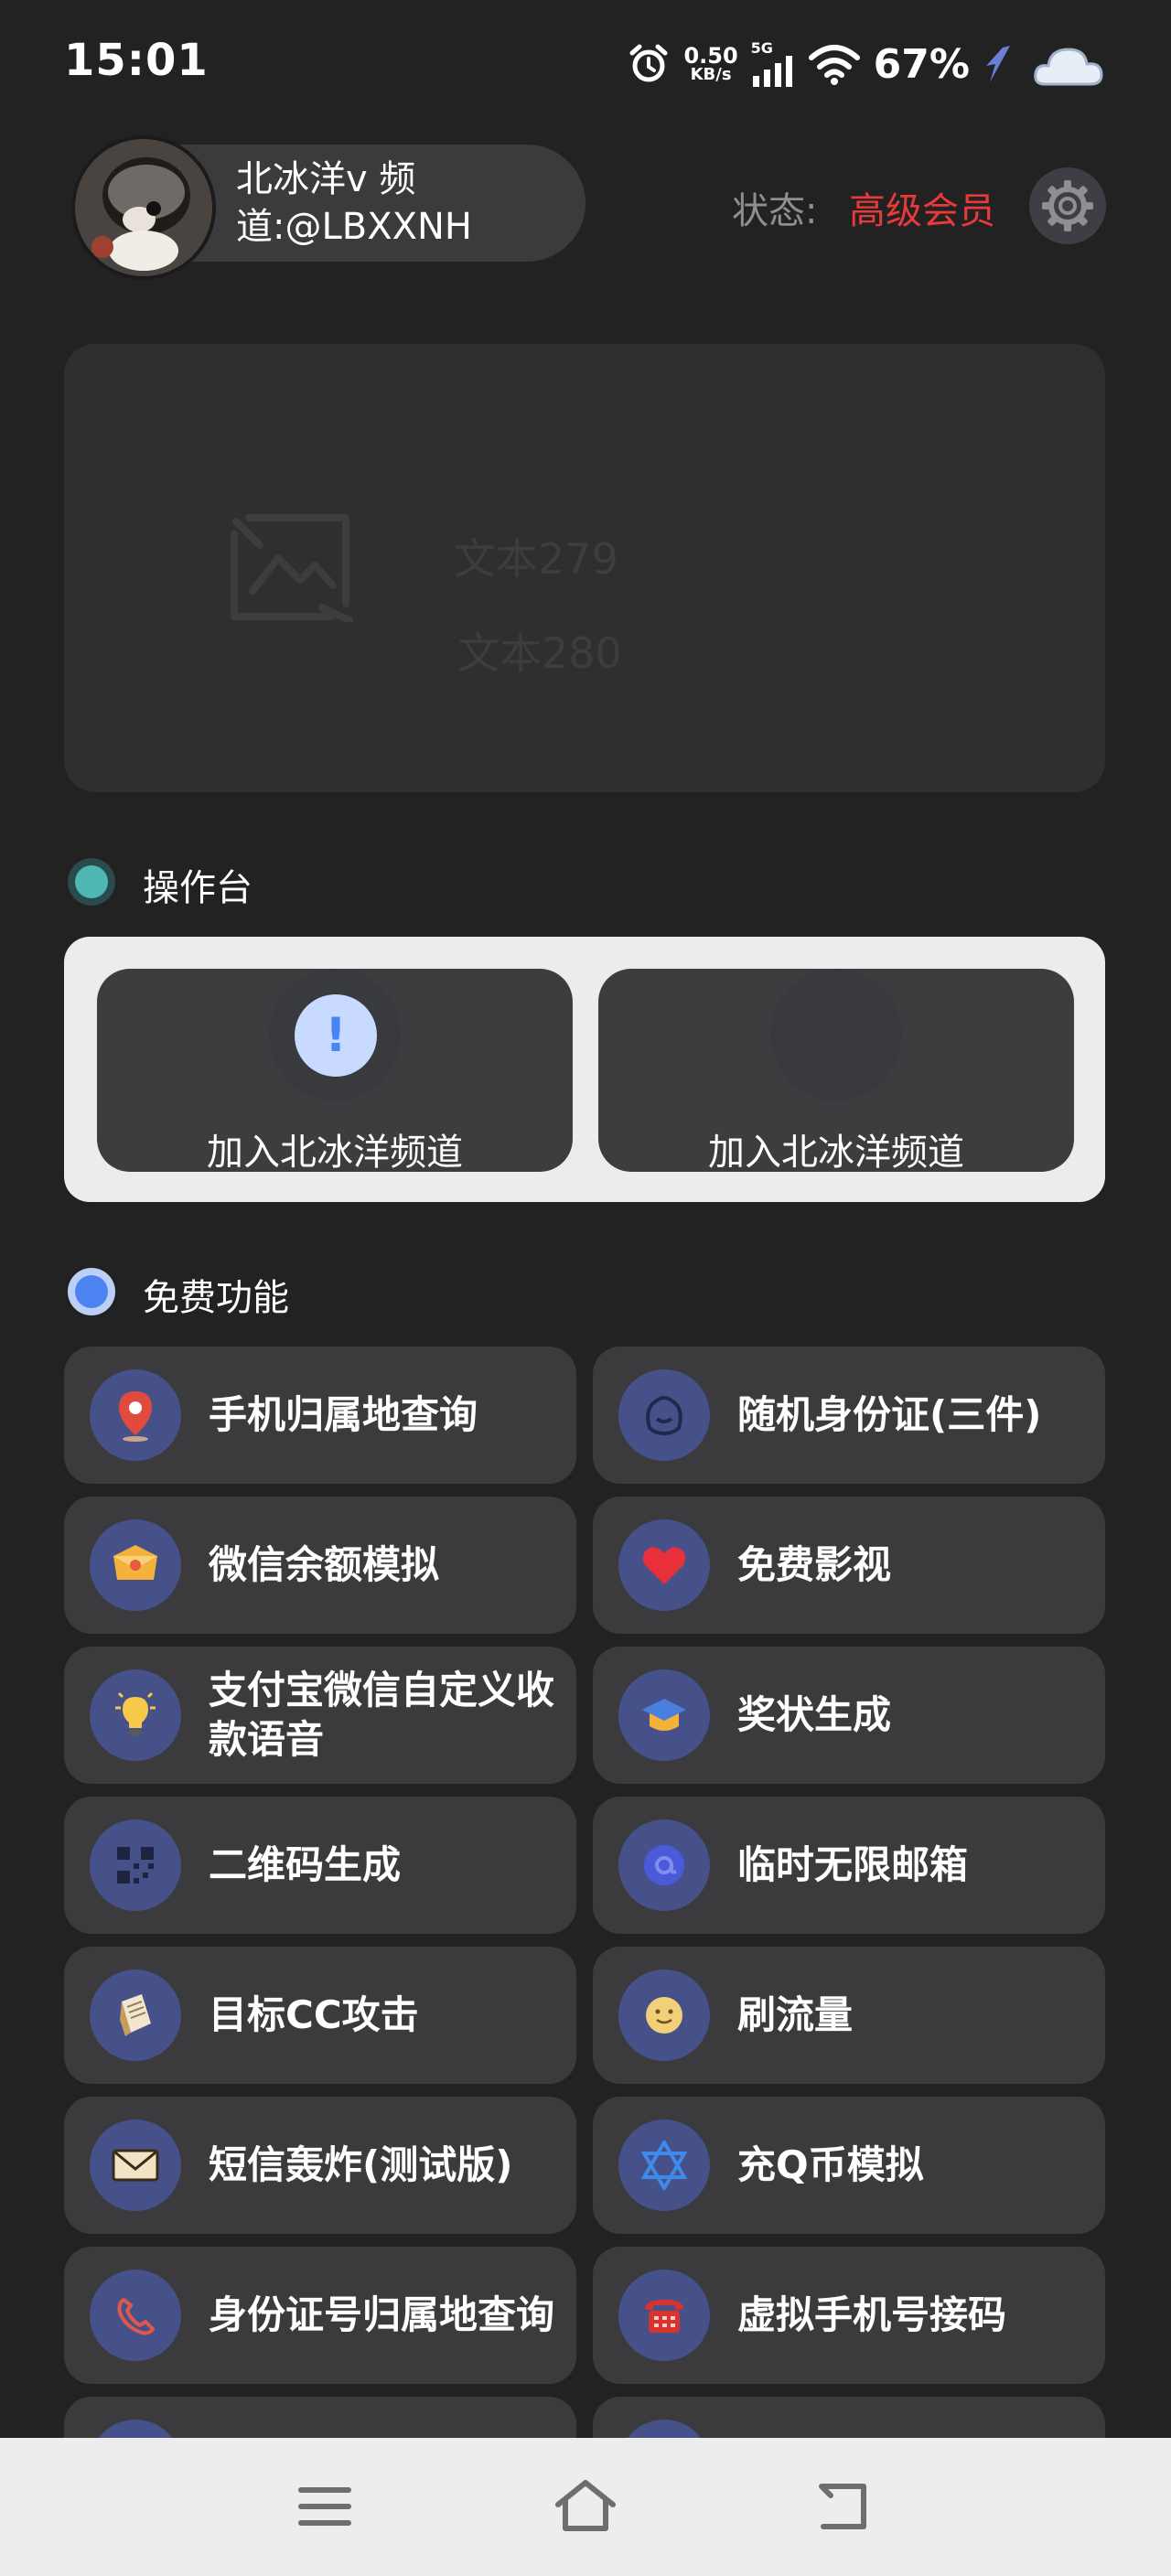 The height and width of the screenshot is (2576, 1171). I want to click on home-button, so click(585, 2507).